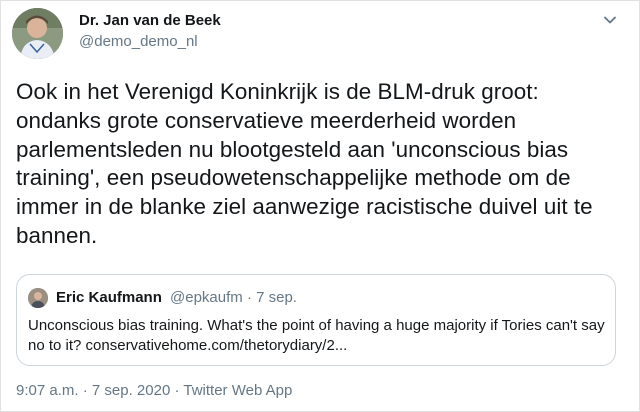 The image size is (640, 412). Describe the element at coordinates (37, 33) in the screenshot. I see `author-avatar` at that location.